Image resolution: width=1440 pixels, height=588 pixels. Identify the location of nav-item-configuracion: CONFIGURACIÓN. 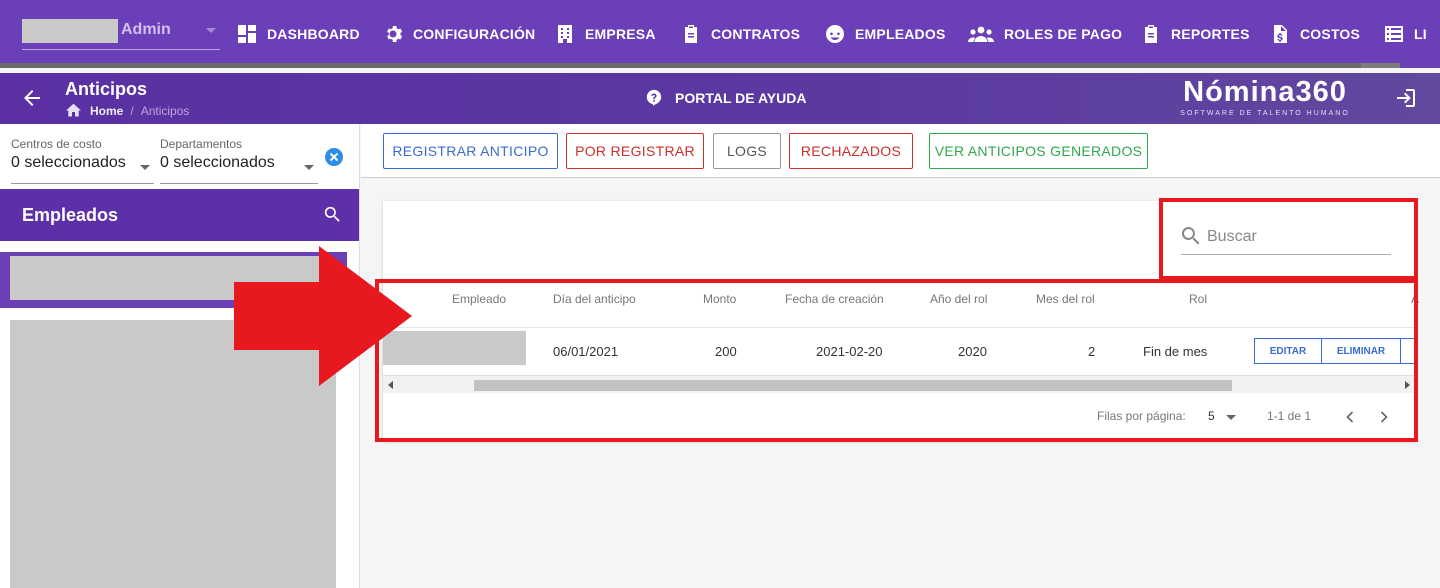
(459, 34).